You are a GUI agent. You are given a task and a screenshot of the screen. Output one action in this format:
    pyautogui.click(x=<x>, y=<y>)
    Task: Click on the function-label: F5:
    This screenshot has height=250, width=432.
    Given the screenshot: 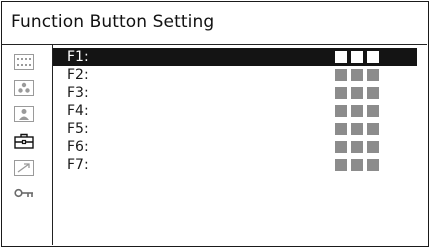 What is the action you would take?
    pyautogui.click(x=78, y=129)
    